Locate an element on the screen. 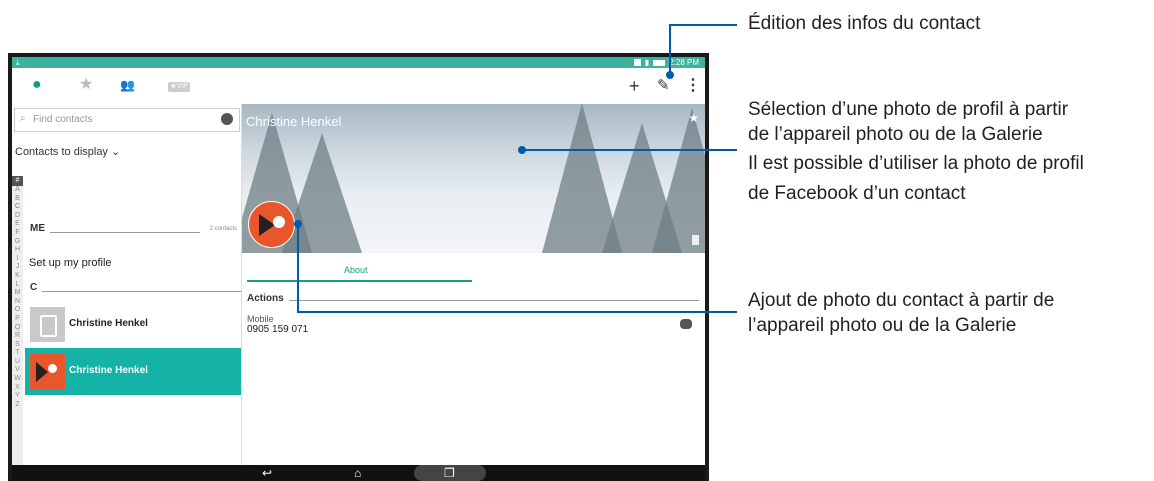 This screenshot has height=481, width=1154. alpha-letter: S is located at coordinates (17, 345).